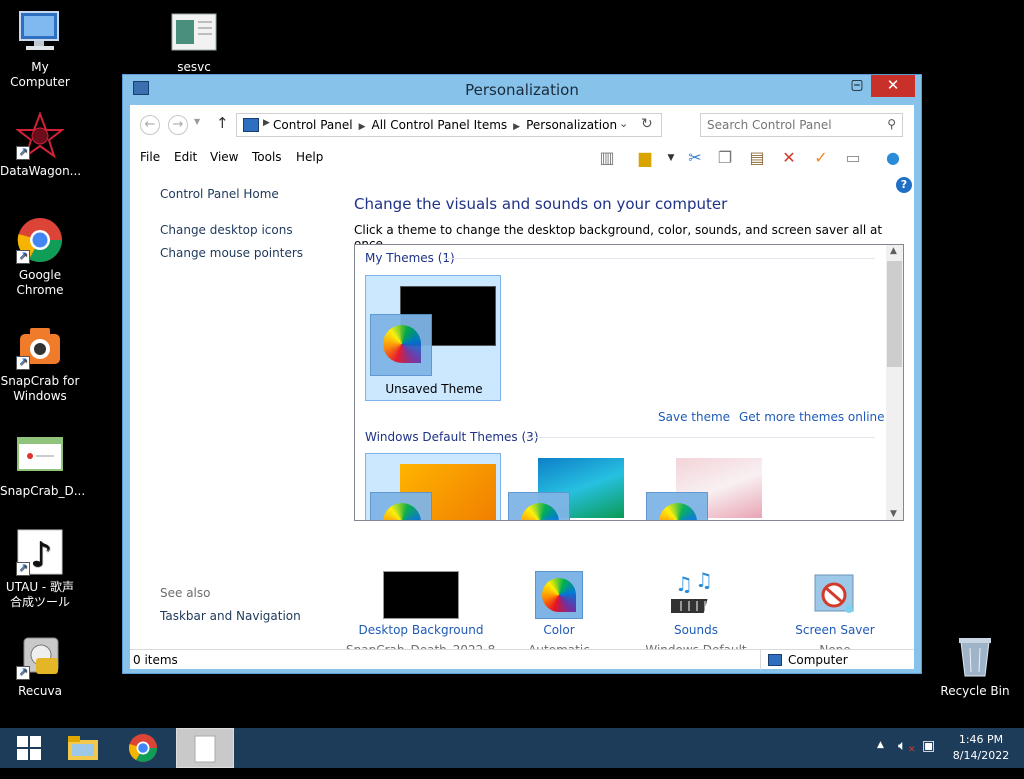 The image size is (1024, 779). I want to click on arrow-left-icon: ←, so click(150, 124).